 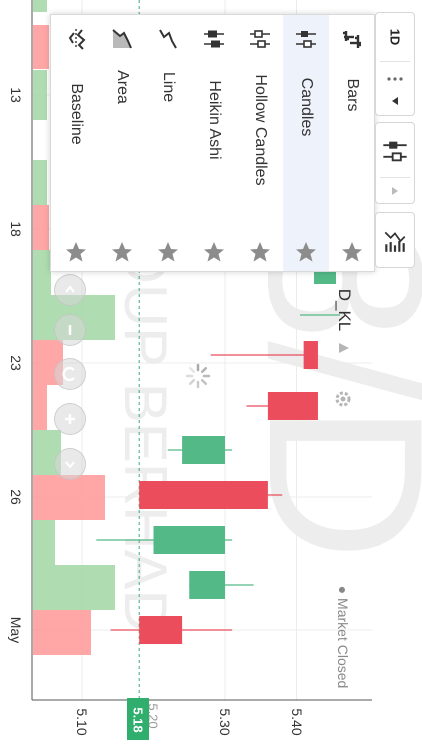 I want to click on chart-style-toolbar-group, so click(x=395, y=163).